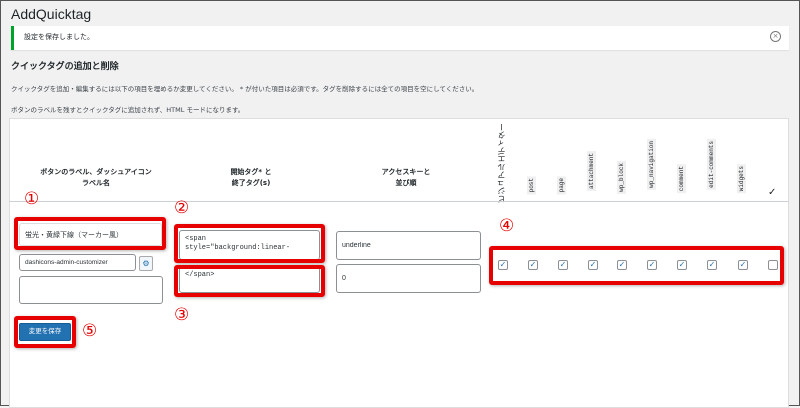  Describe the element at coordinates (182, 315) in the screenshot. I see `annotation-3: ③` at that location.